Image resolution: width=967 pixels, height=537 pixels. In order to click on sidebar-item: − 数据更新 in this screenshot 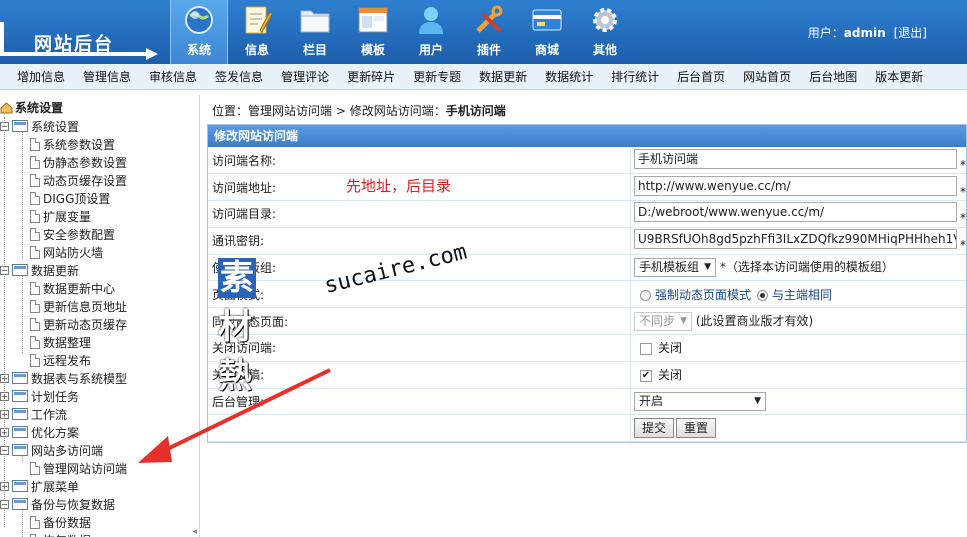, I will do `click(39, 270)`.